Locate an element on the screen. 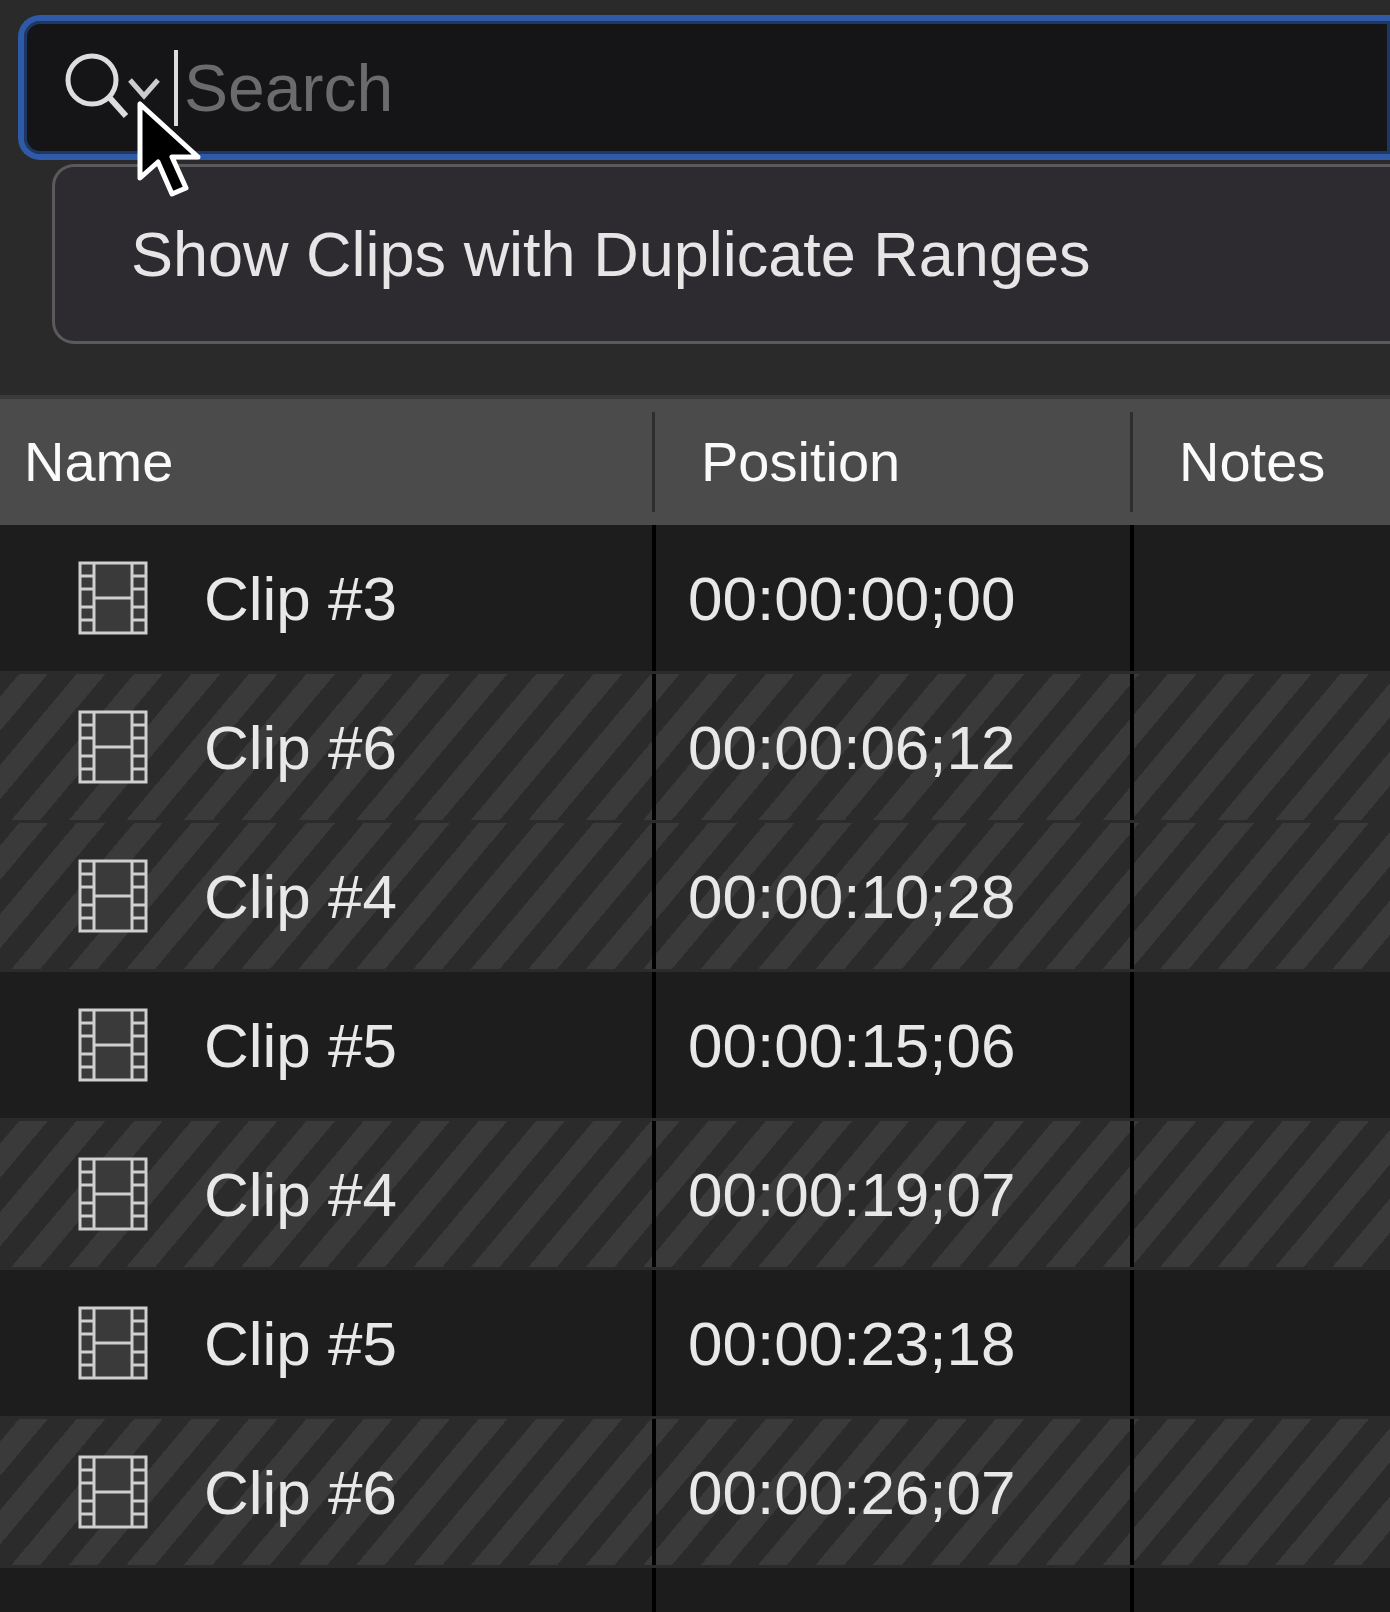 This screenshot has height=1612, width=1390. timecode: 00:00:00;00 is located at coordinates (852, 598).